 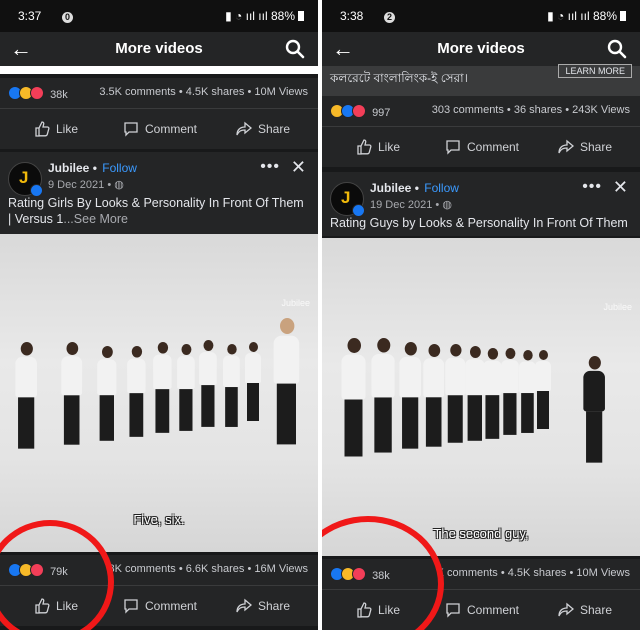 What do you see at coordinates (80, 185) in the screenshot?
I see `post-date-text: 9 Dec 2021 •` at bounding box center [80, 185].